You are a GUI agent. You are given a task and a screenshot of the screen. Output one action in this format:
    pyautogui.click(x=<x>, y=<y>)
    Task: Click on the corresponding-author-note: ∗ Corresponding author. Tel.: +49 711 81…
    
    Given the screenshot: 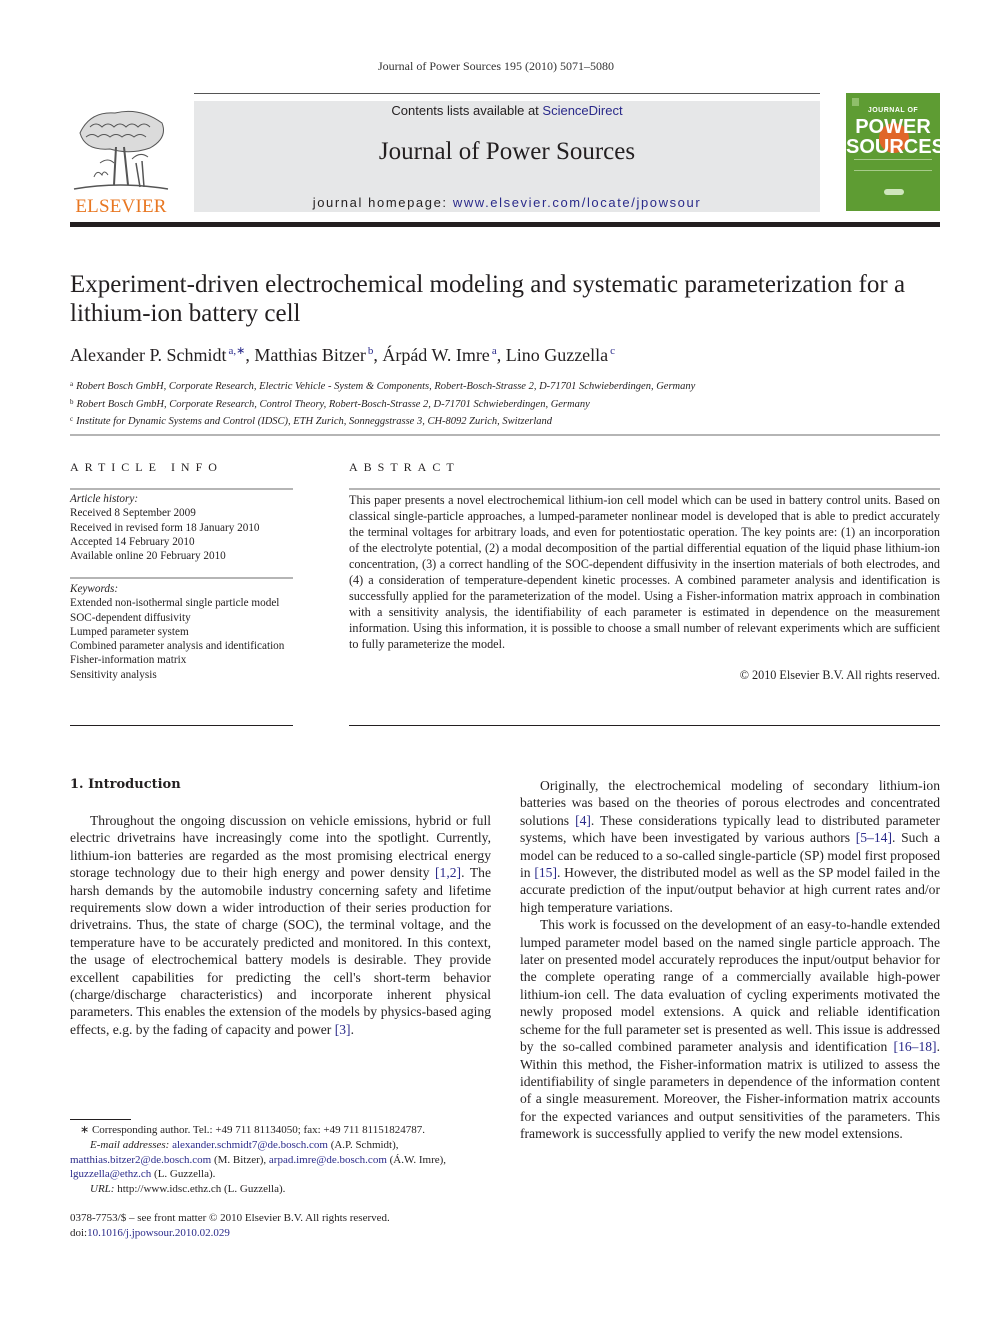 What is the action you would take?
    pyautogui.click(x=253, y=1130)
    